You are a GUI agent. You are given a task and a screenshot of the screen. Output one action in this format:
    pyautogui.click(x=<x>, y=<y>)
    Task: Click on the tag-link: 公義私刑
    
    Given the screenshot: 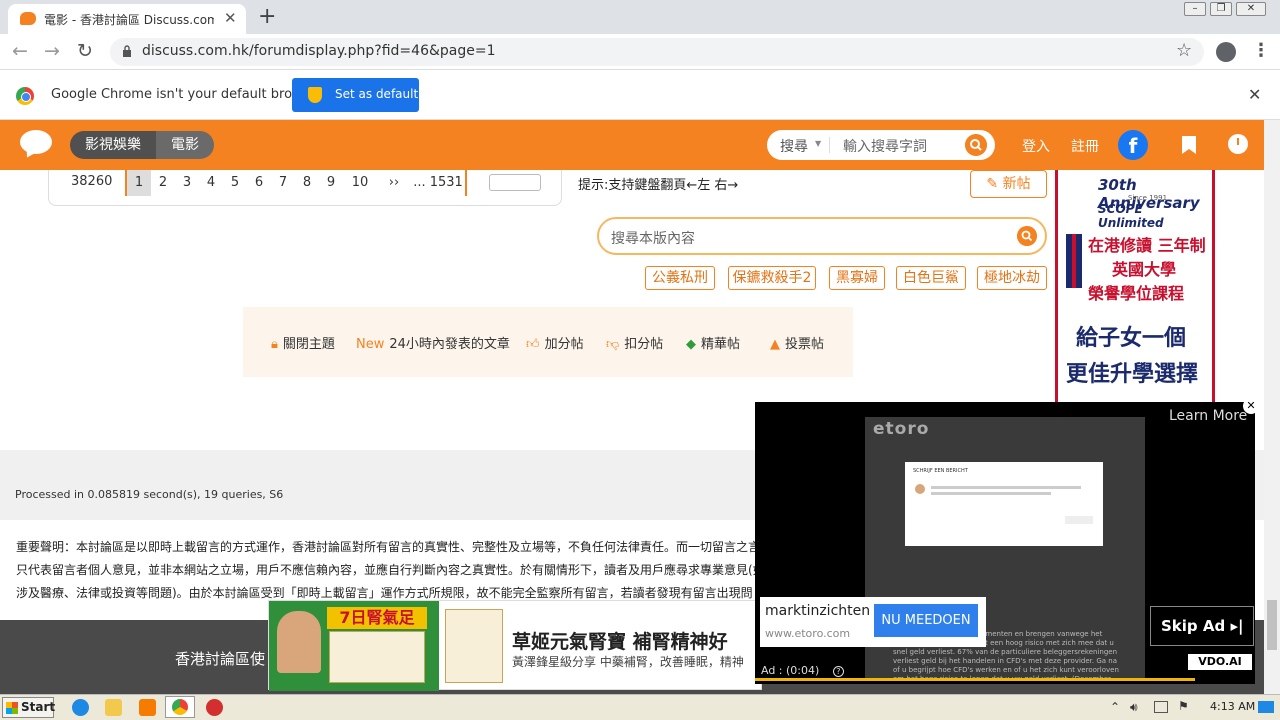 What is the action you would take?
    pyautogui.click(x=680, y=278)
    